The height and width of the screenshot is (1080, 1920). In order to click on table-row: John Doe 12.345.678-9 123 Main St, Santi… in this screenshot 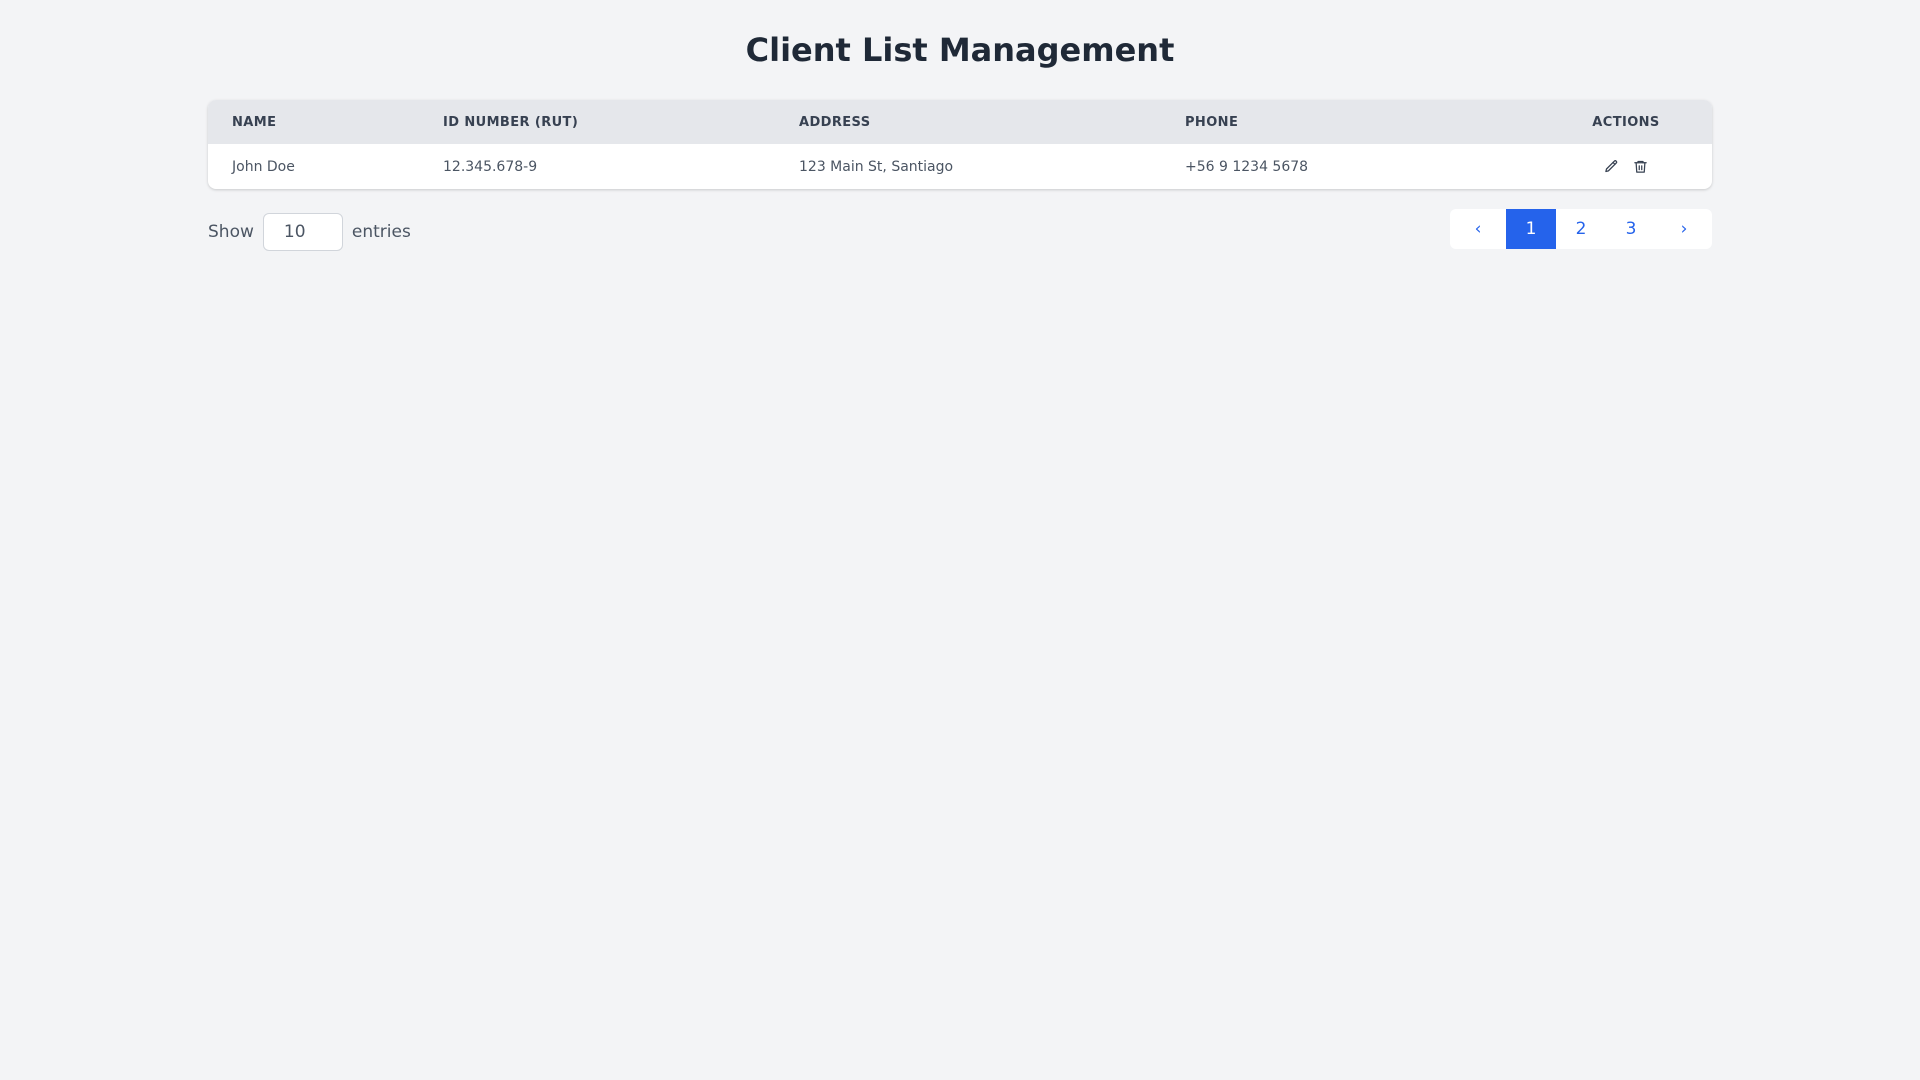, I will do `click(960, 166)`.